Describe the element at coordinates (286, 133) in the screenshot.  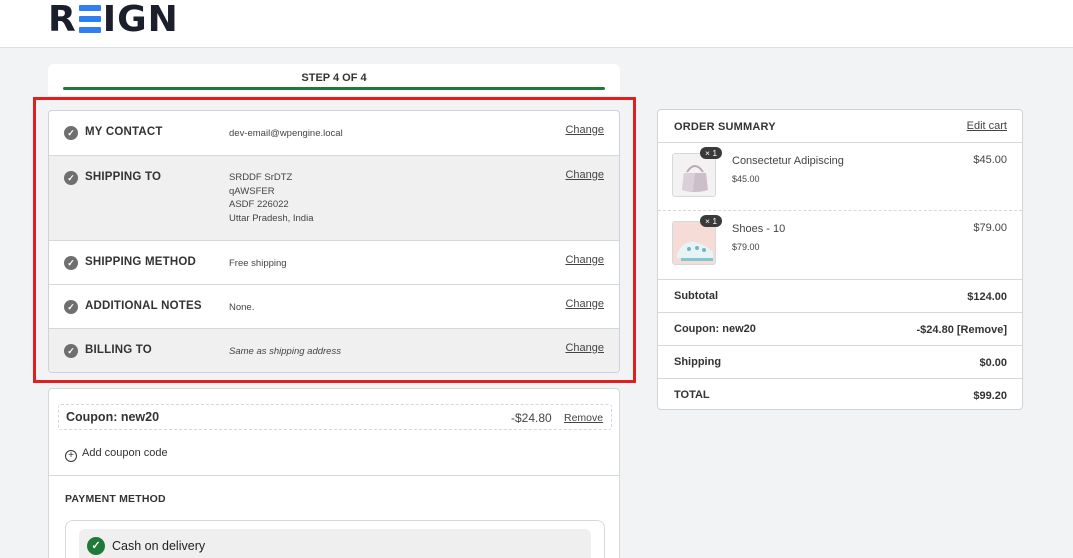
I see `step-value: dev-email@wpengine.local` at that location.